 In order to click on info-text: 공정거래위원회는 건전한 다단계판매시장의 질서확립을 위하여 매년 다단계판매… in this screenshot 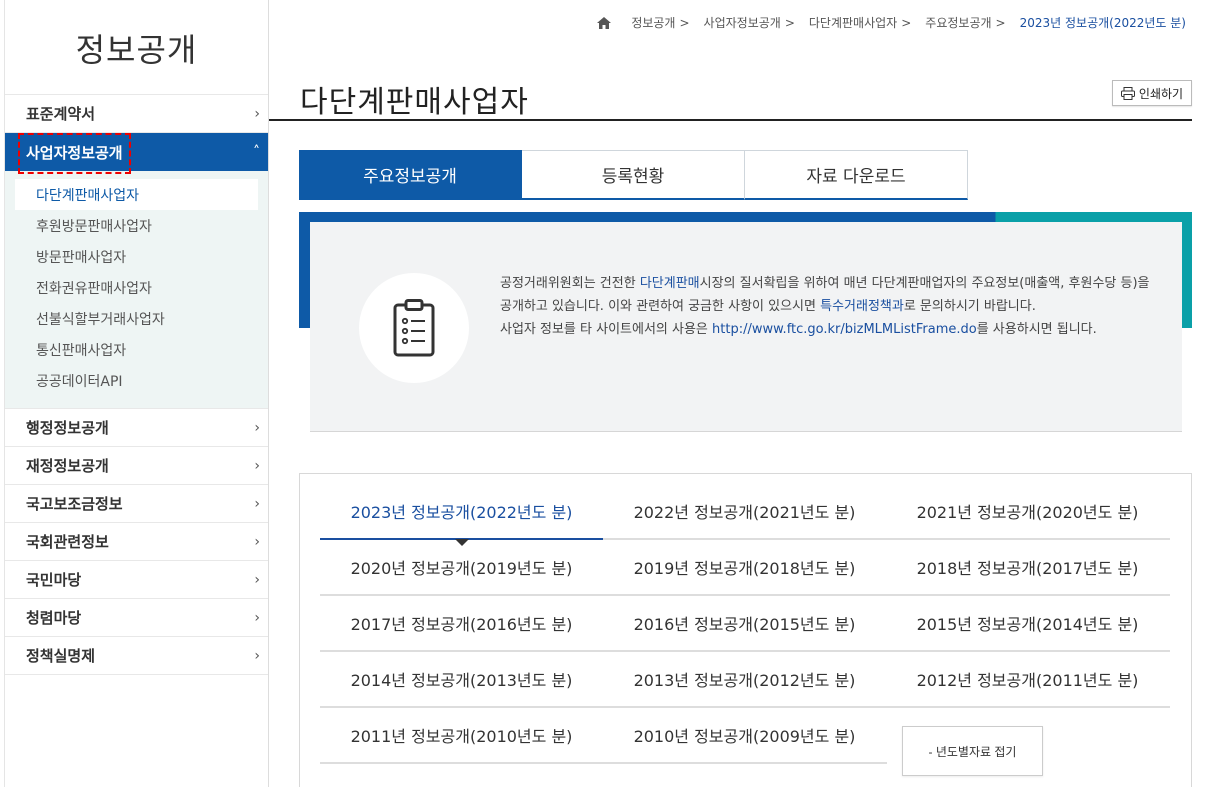, I will do `click(830, 306)`.